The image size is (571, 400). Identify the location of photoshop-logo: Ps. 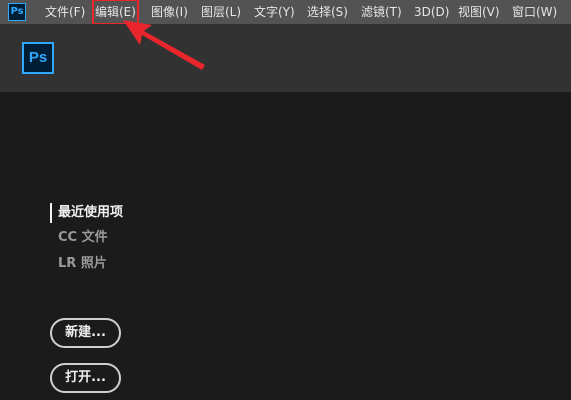
(38, 58).